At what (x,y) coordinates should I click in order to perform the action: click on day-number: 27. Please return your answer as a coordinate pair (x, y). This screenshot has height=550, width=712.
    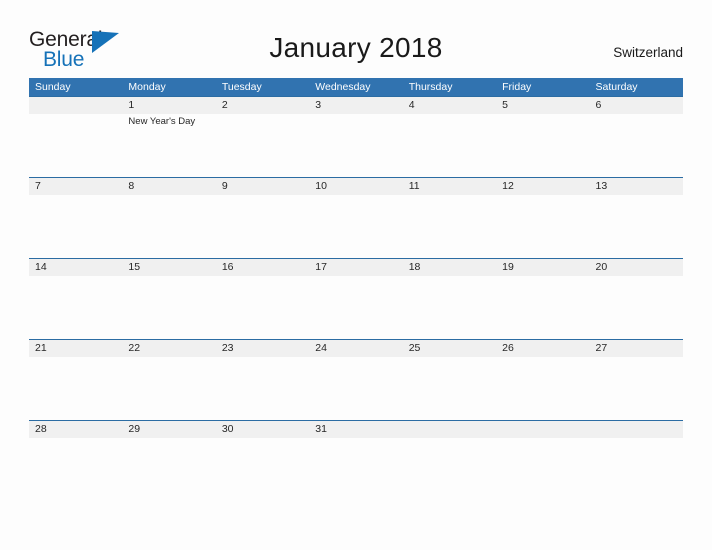
    Looking at the image, I should click on (636, 348).